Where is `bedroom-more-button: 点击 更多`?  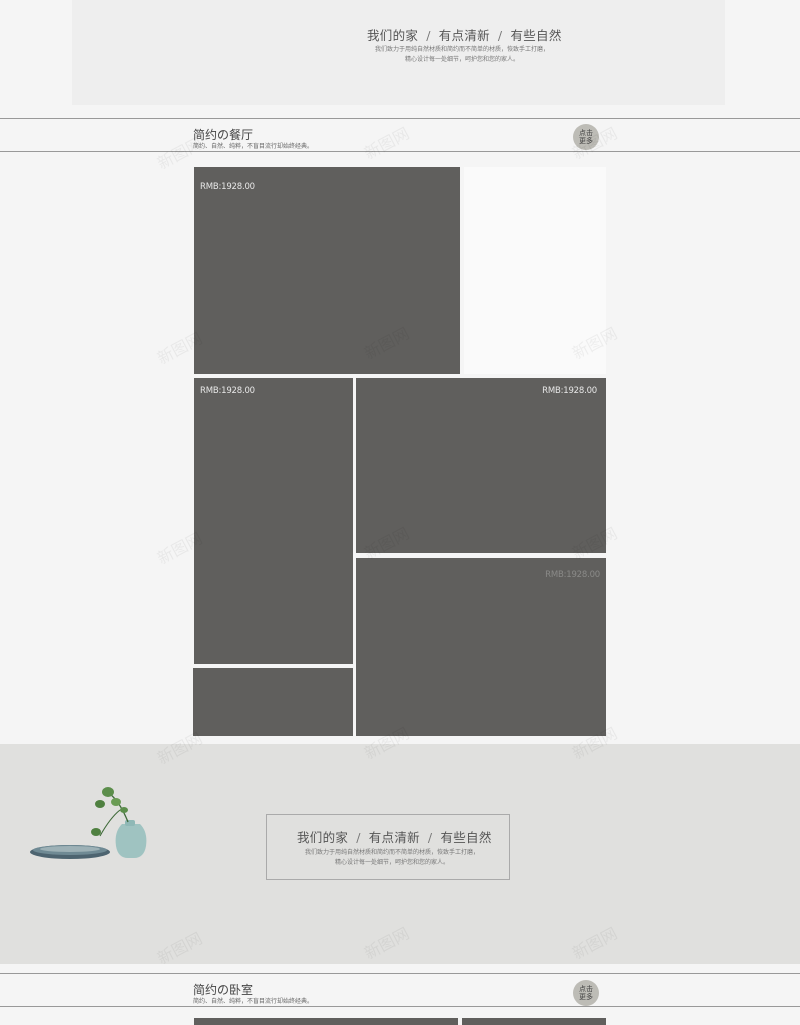
bedroom-more-button: 点击 更多 is located at coordinates (586, 993).